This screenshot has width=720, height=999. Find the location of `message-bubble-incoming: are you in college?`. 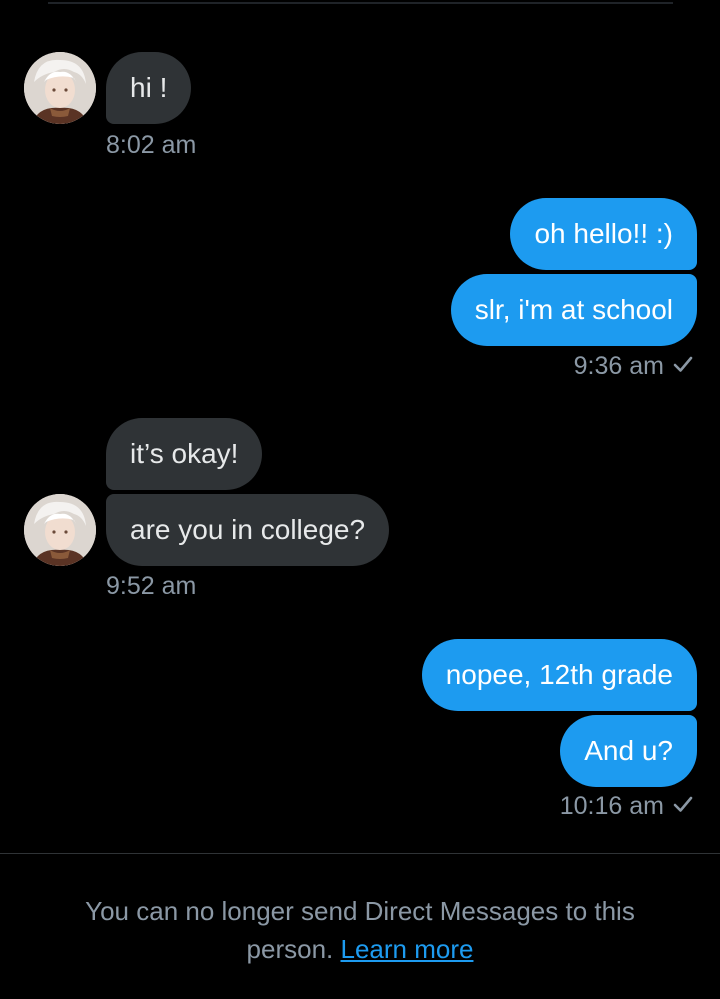

message-bubble-incoming: are you in college? is located at coordinates (248, 530).